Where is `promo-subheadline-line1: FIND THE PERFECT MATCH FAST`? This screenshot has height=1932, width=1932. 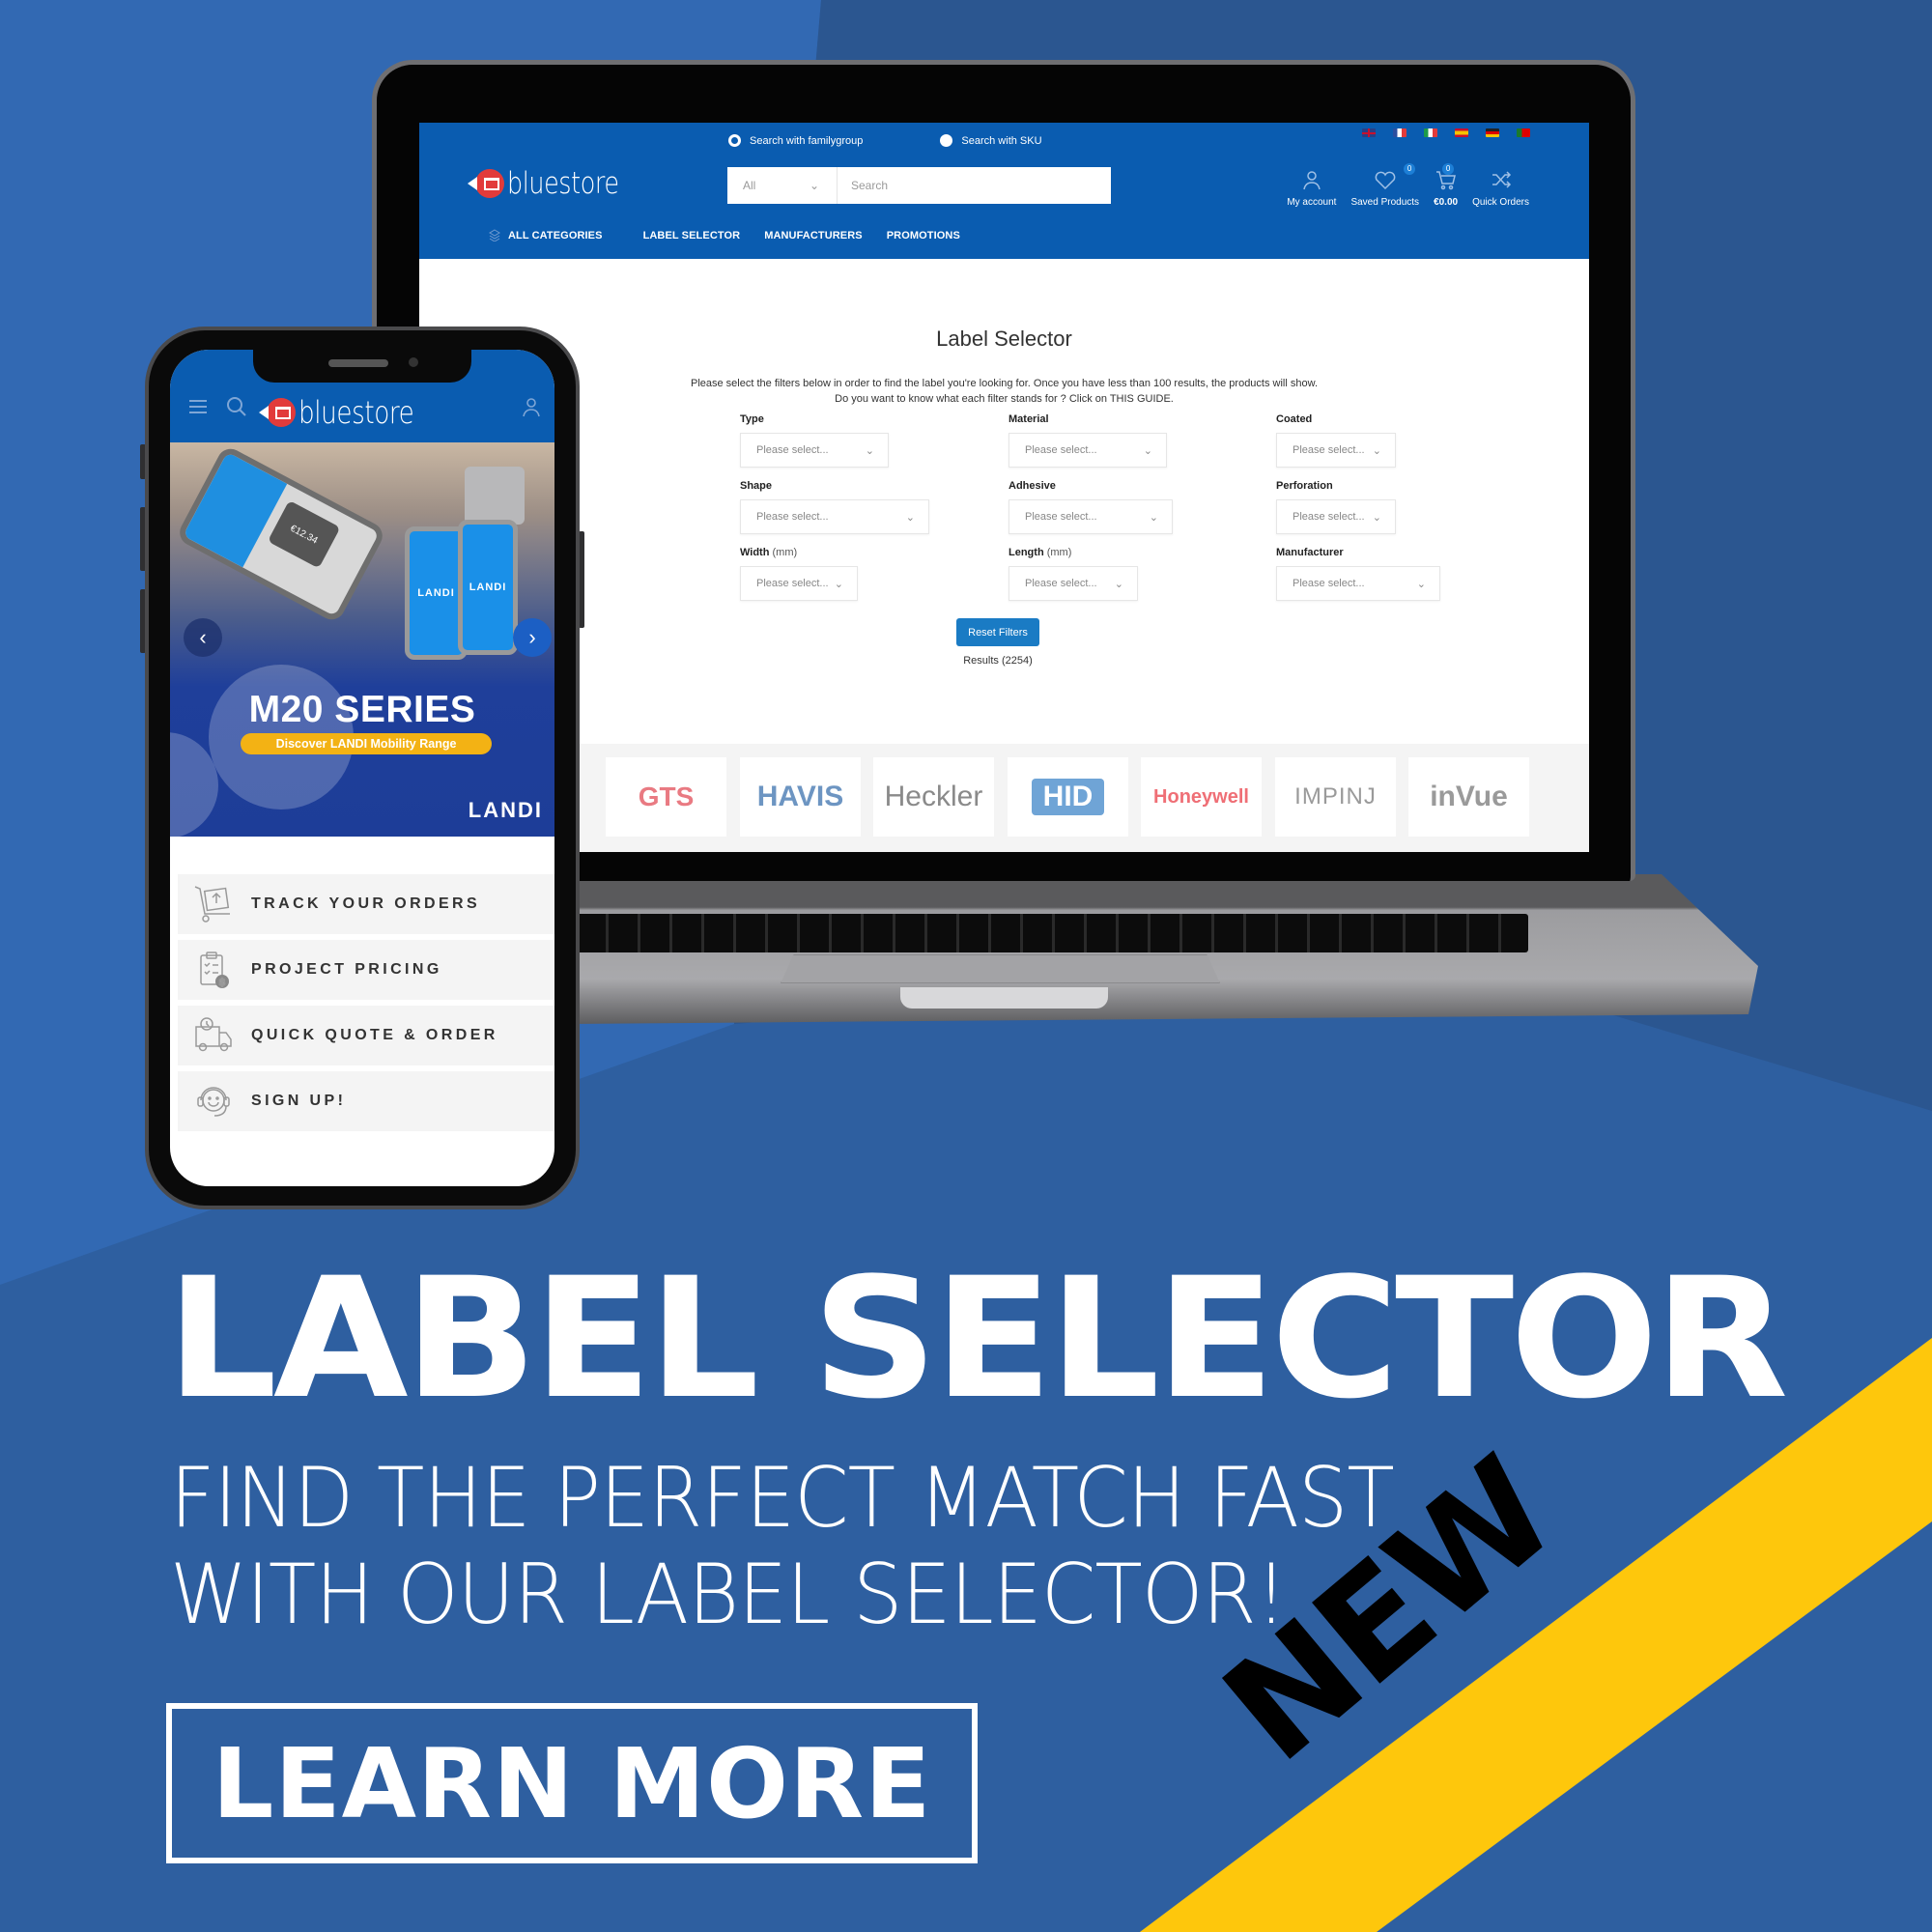
promo-subheadline-line1: FIND THE PERFECT MATCH FAST is located at coordinates (782, 1498).